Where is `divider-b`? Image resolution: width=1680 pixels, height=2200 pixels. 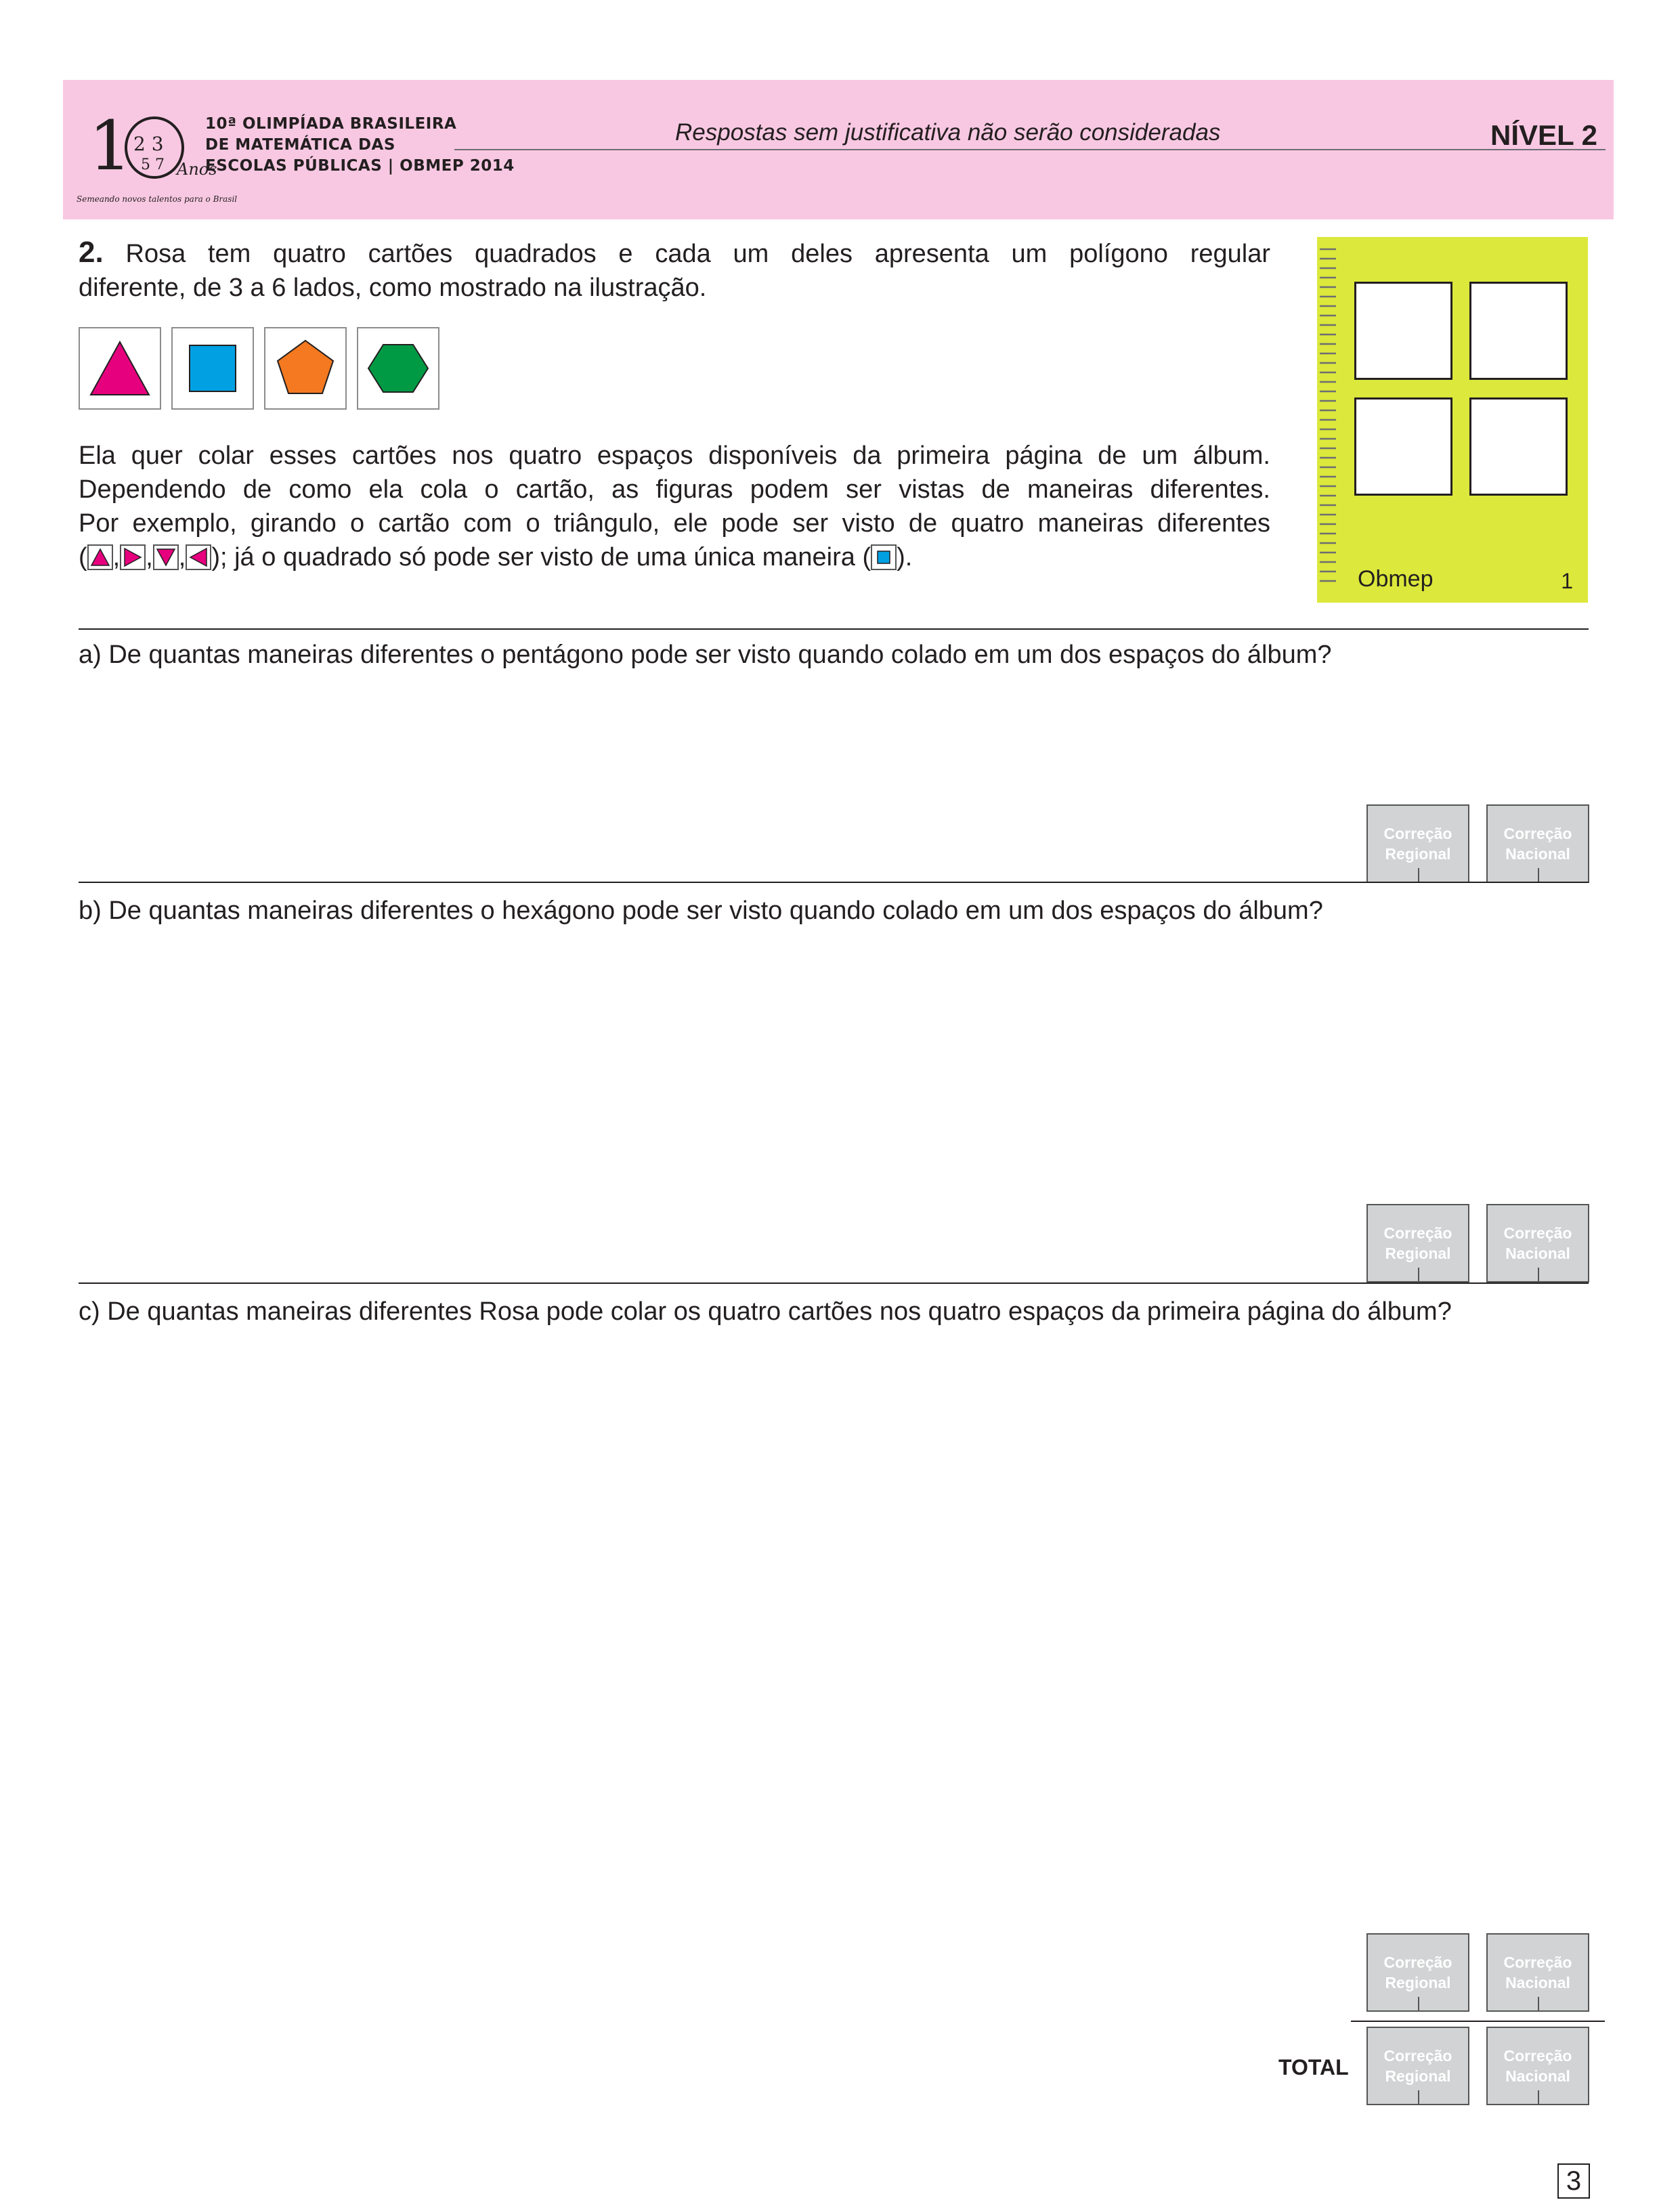
divider-b is located at coordinates (834, 882).